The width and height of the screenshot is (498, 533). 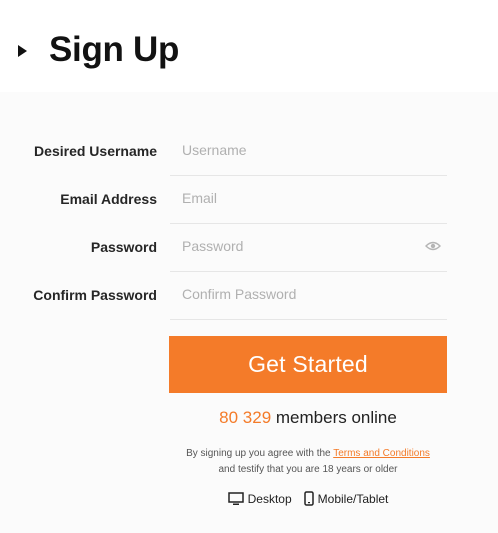 I want to click on username-row: Desired Username, so click(x=249, y=152).